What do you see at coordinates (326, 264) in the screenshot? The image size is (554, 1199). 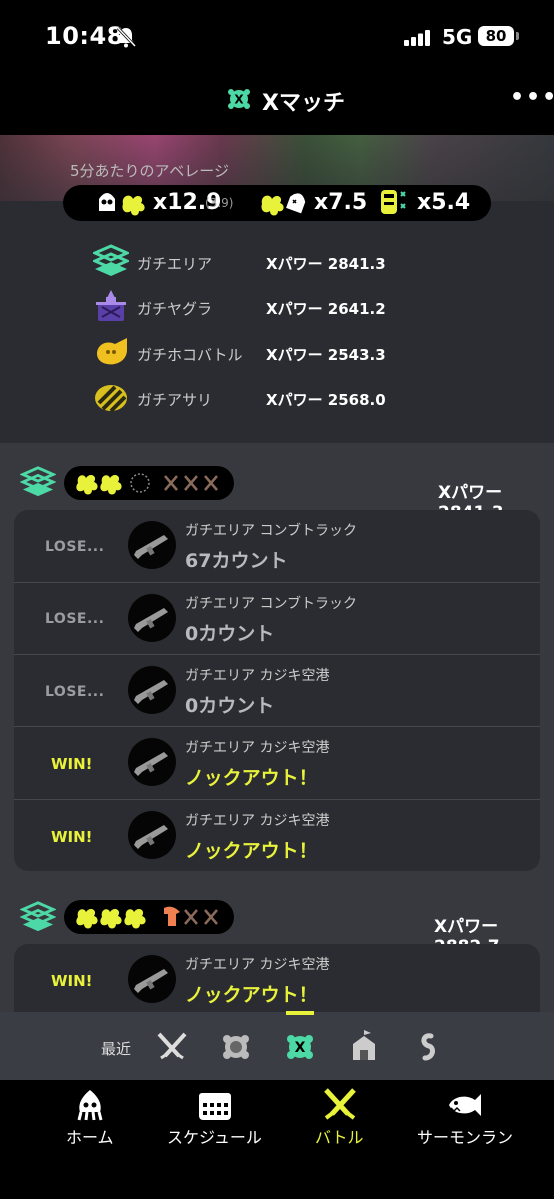 I see `mode-power: Xパワー 2841.3` at bounding box center [326, 264].